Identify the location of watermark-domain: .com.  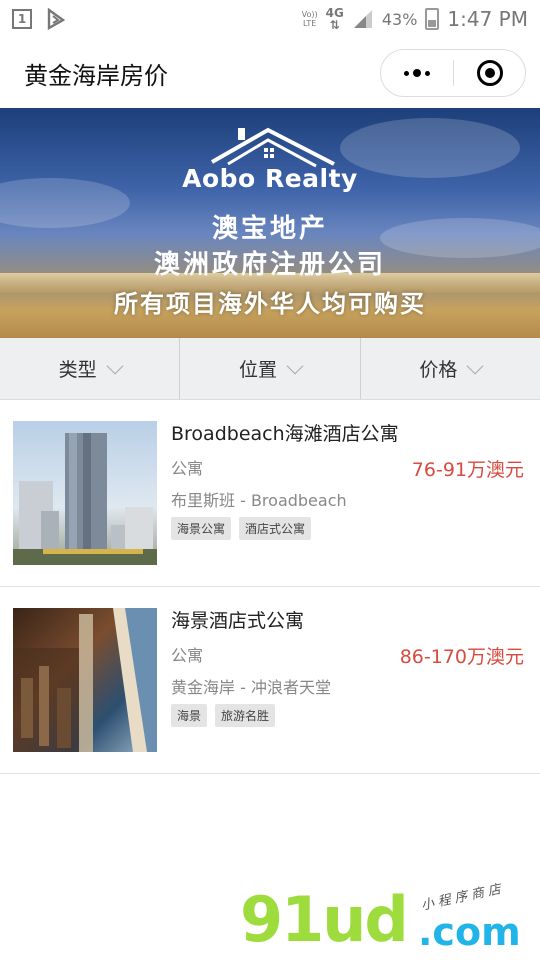
(469, 932).